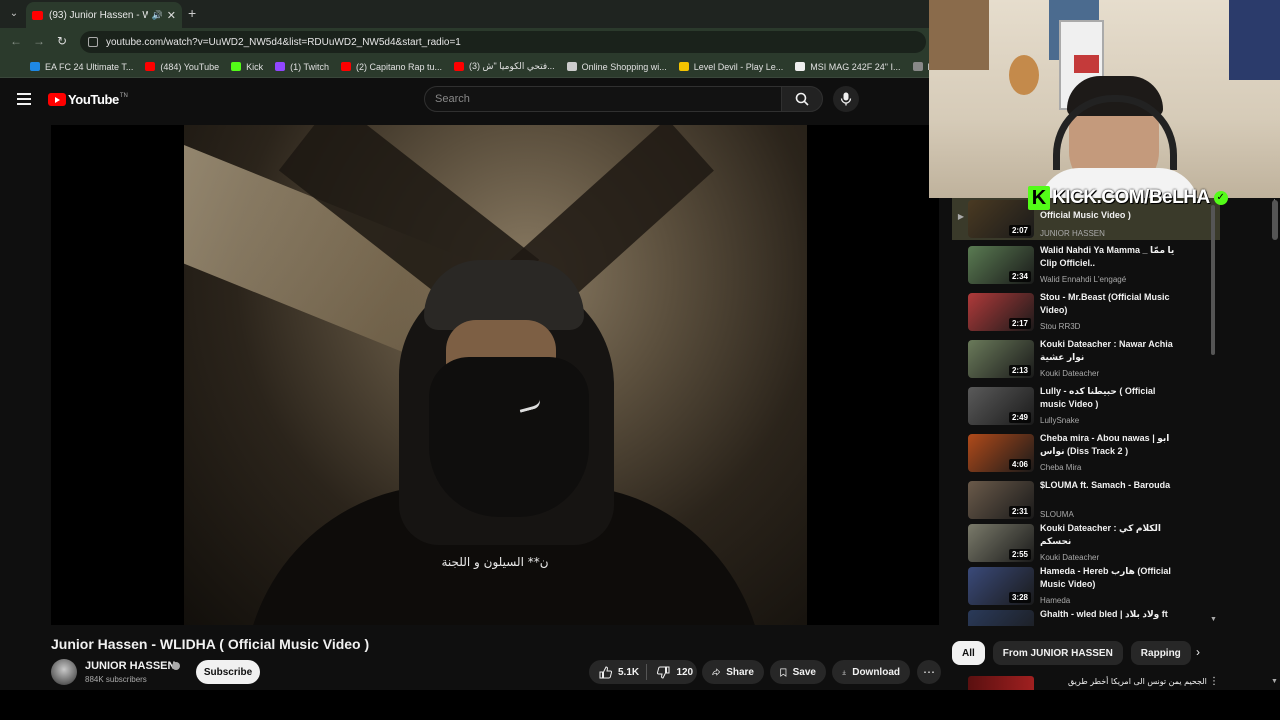 The image size is (1280, 720). Describe the element at coordinates (1057, 514) in the screenshot. I see `playlist-item-channel: SLOUMA` at that location.